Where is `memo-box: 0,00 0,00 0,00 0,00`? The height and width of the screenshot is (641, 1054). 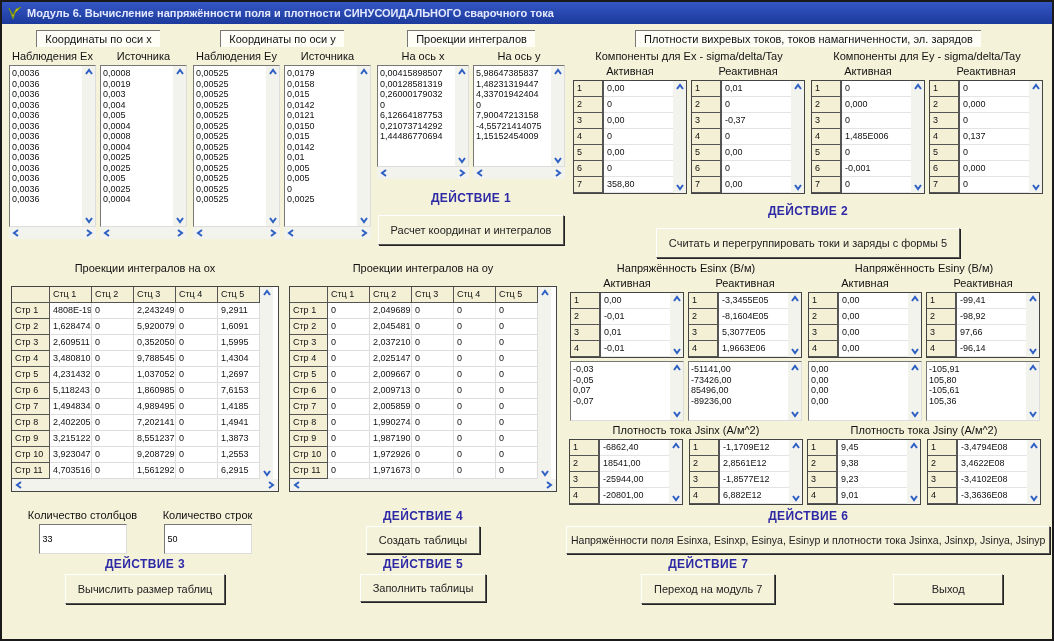 memo-box: 0,00 0,00 0,00 0,00 is located at coordinates (865, 391).